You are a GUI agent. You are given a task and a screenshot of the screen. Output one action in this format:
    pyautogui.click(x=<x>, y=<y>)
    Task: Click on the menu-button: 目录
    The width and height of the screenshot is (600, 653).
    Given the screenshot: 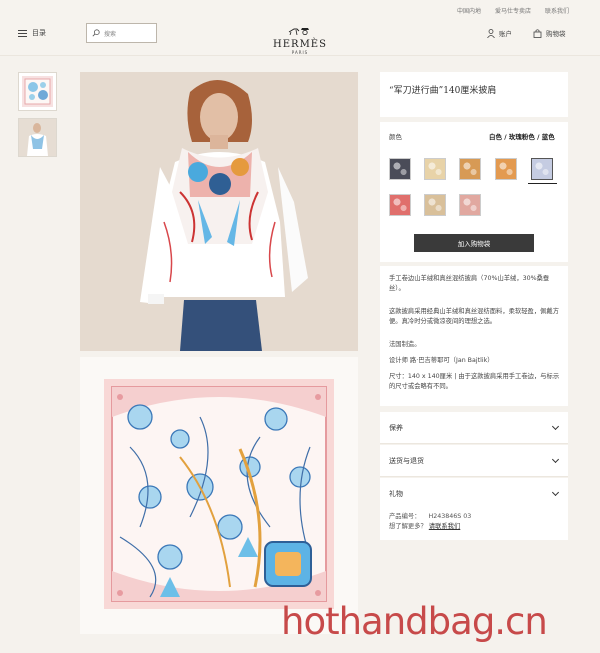 What is the action you would take?
    pyautogui.click(x=32, y=33)
    